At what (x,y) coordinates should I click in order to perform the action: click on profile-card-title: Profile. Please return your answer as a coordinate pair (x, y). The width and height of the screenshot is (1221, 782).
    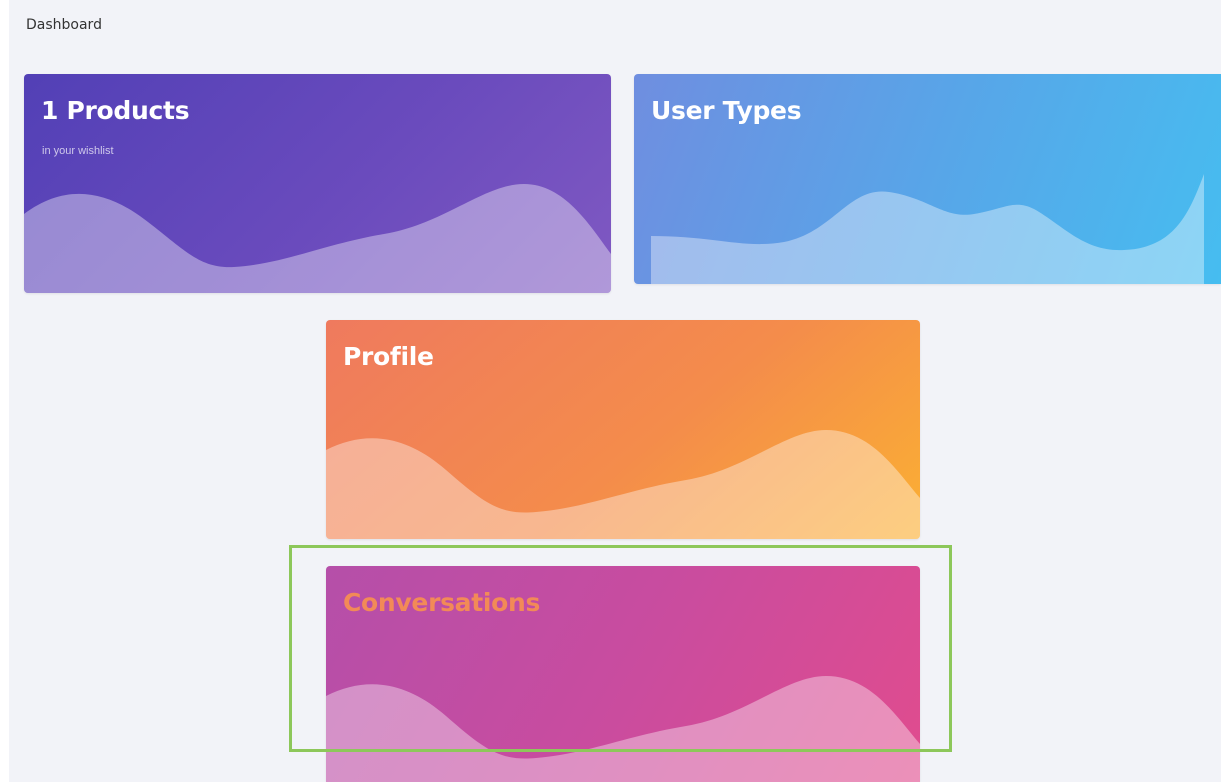
    Looking at the image, I should click on (388, 356).